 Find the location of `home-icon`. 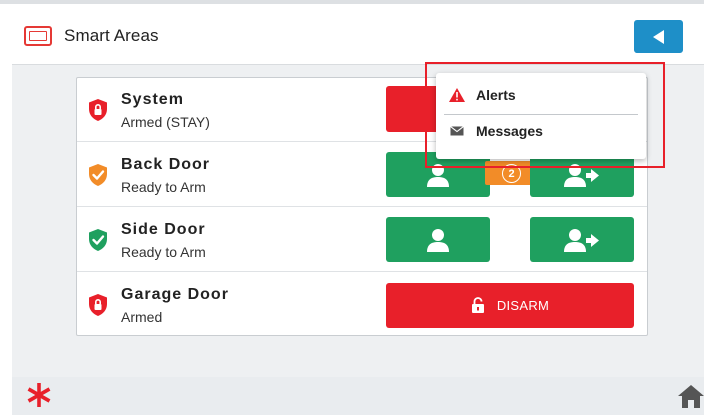

home-icon is located at coordinates (691, 396).